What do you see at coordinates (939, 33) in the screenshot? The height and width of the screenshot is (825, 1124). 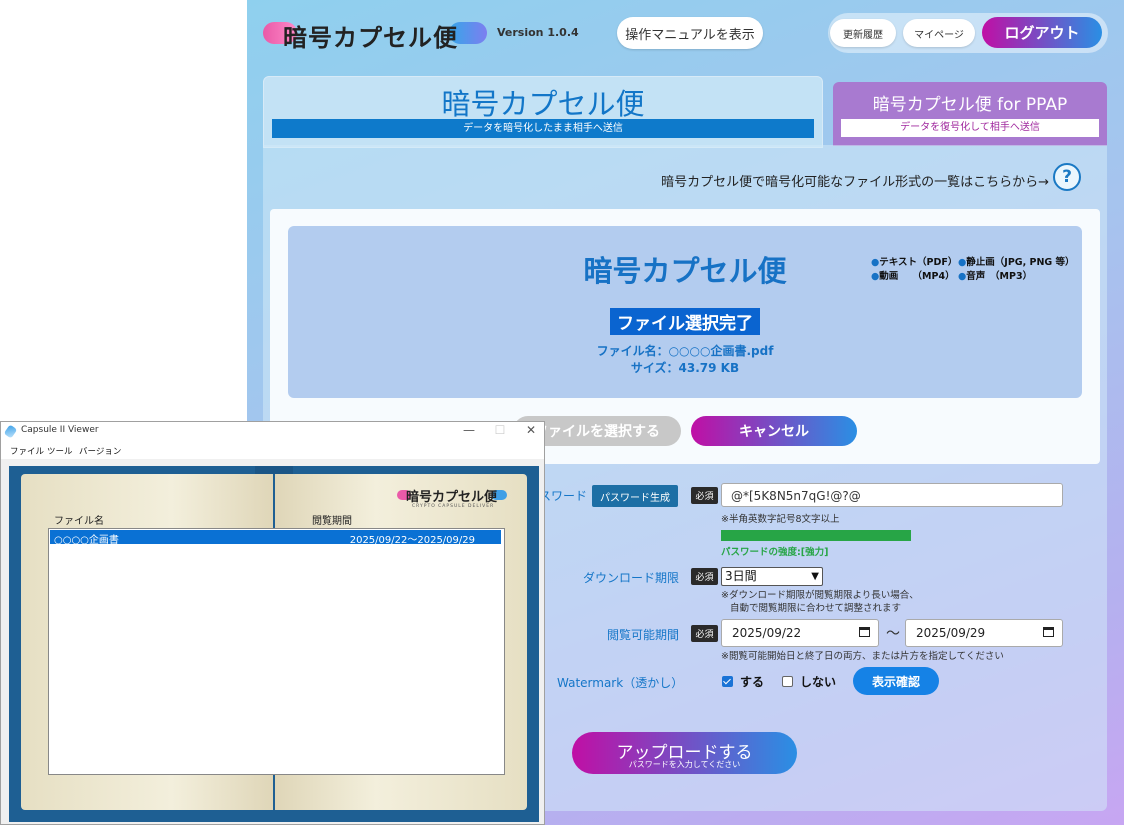 I see `mypage-button: マイページ` at bounding box center [939, 33].